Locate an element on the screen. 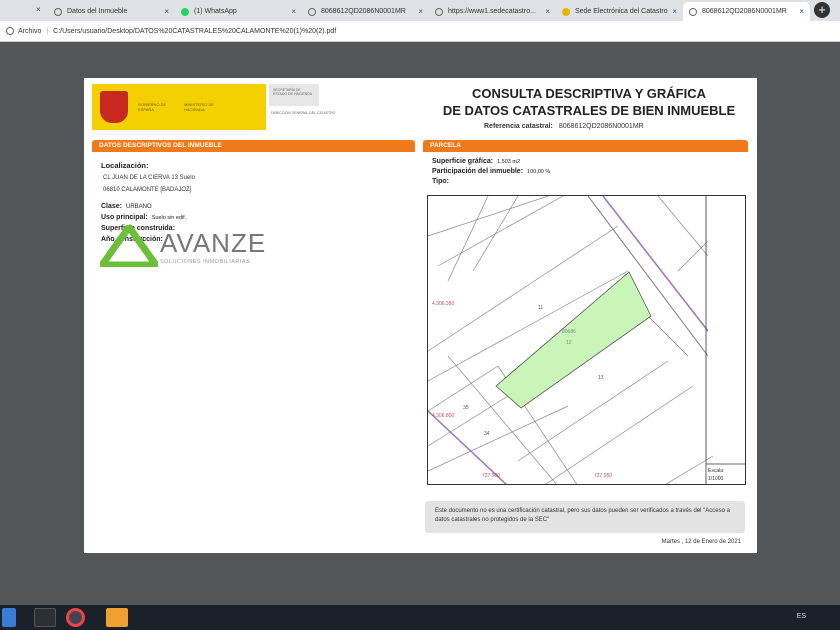 This screenshot has height=630, width=840. section-header-parcela: PARCELA is located at coordinates (585, 146).